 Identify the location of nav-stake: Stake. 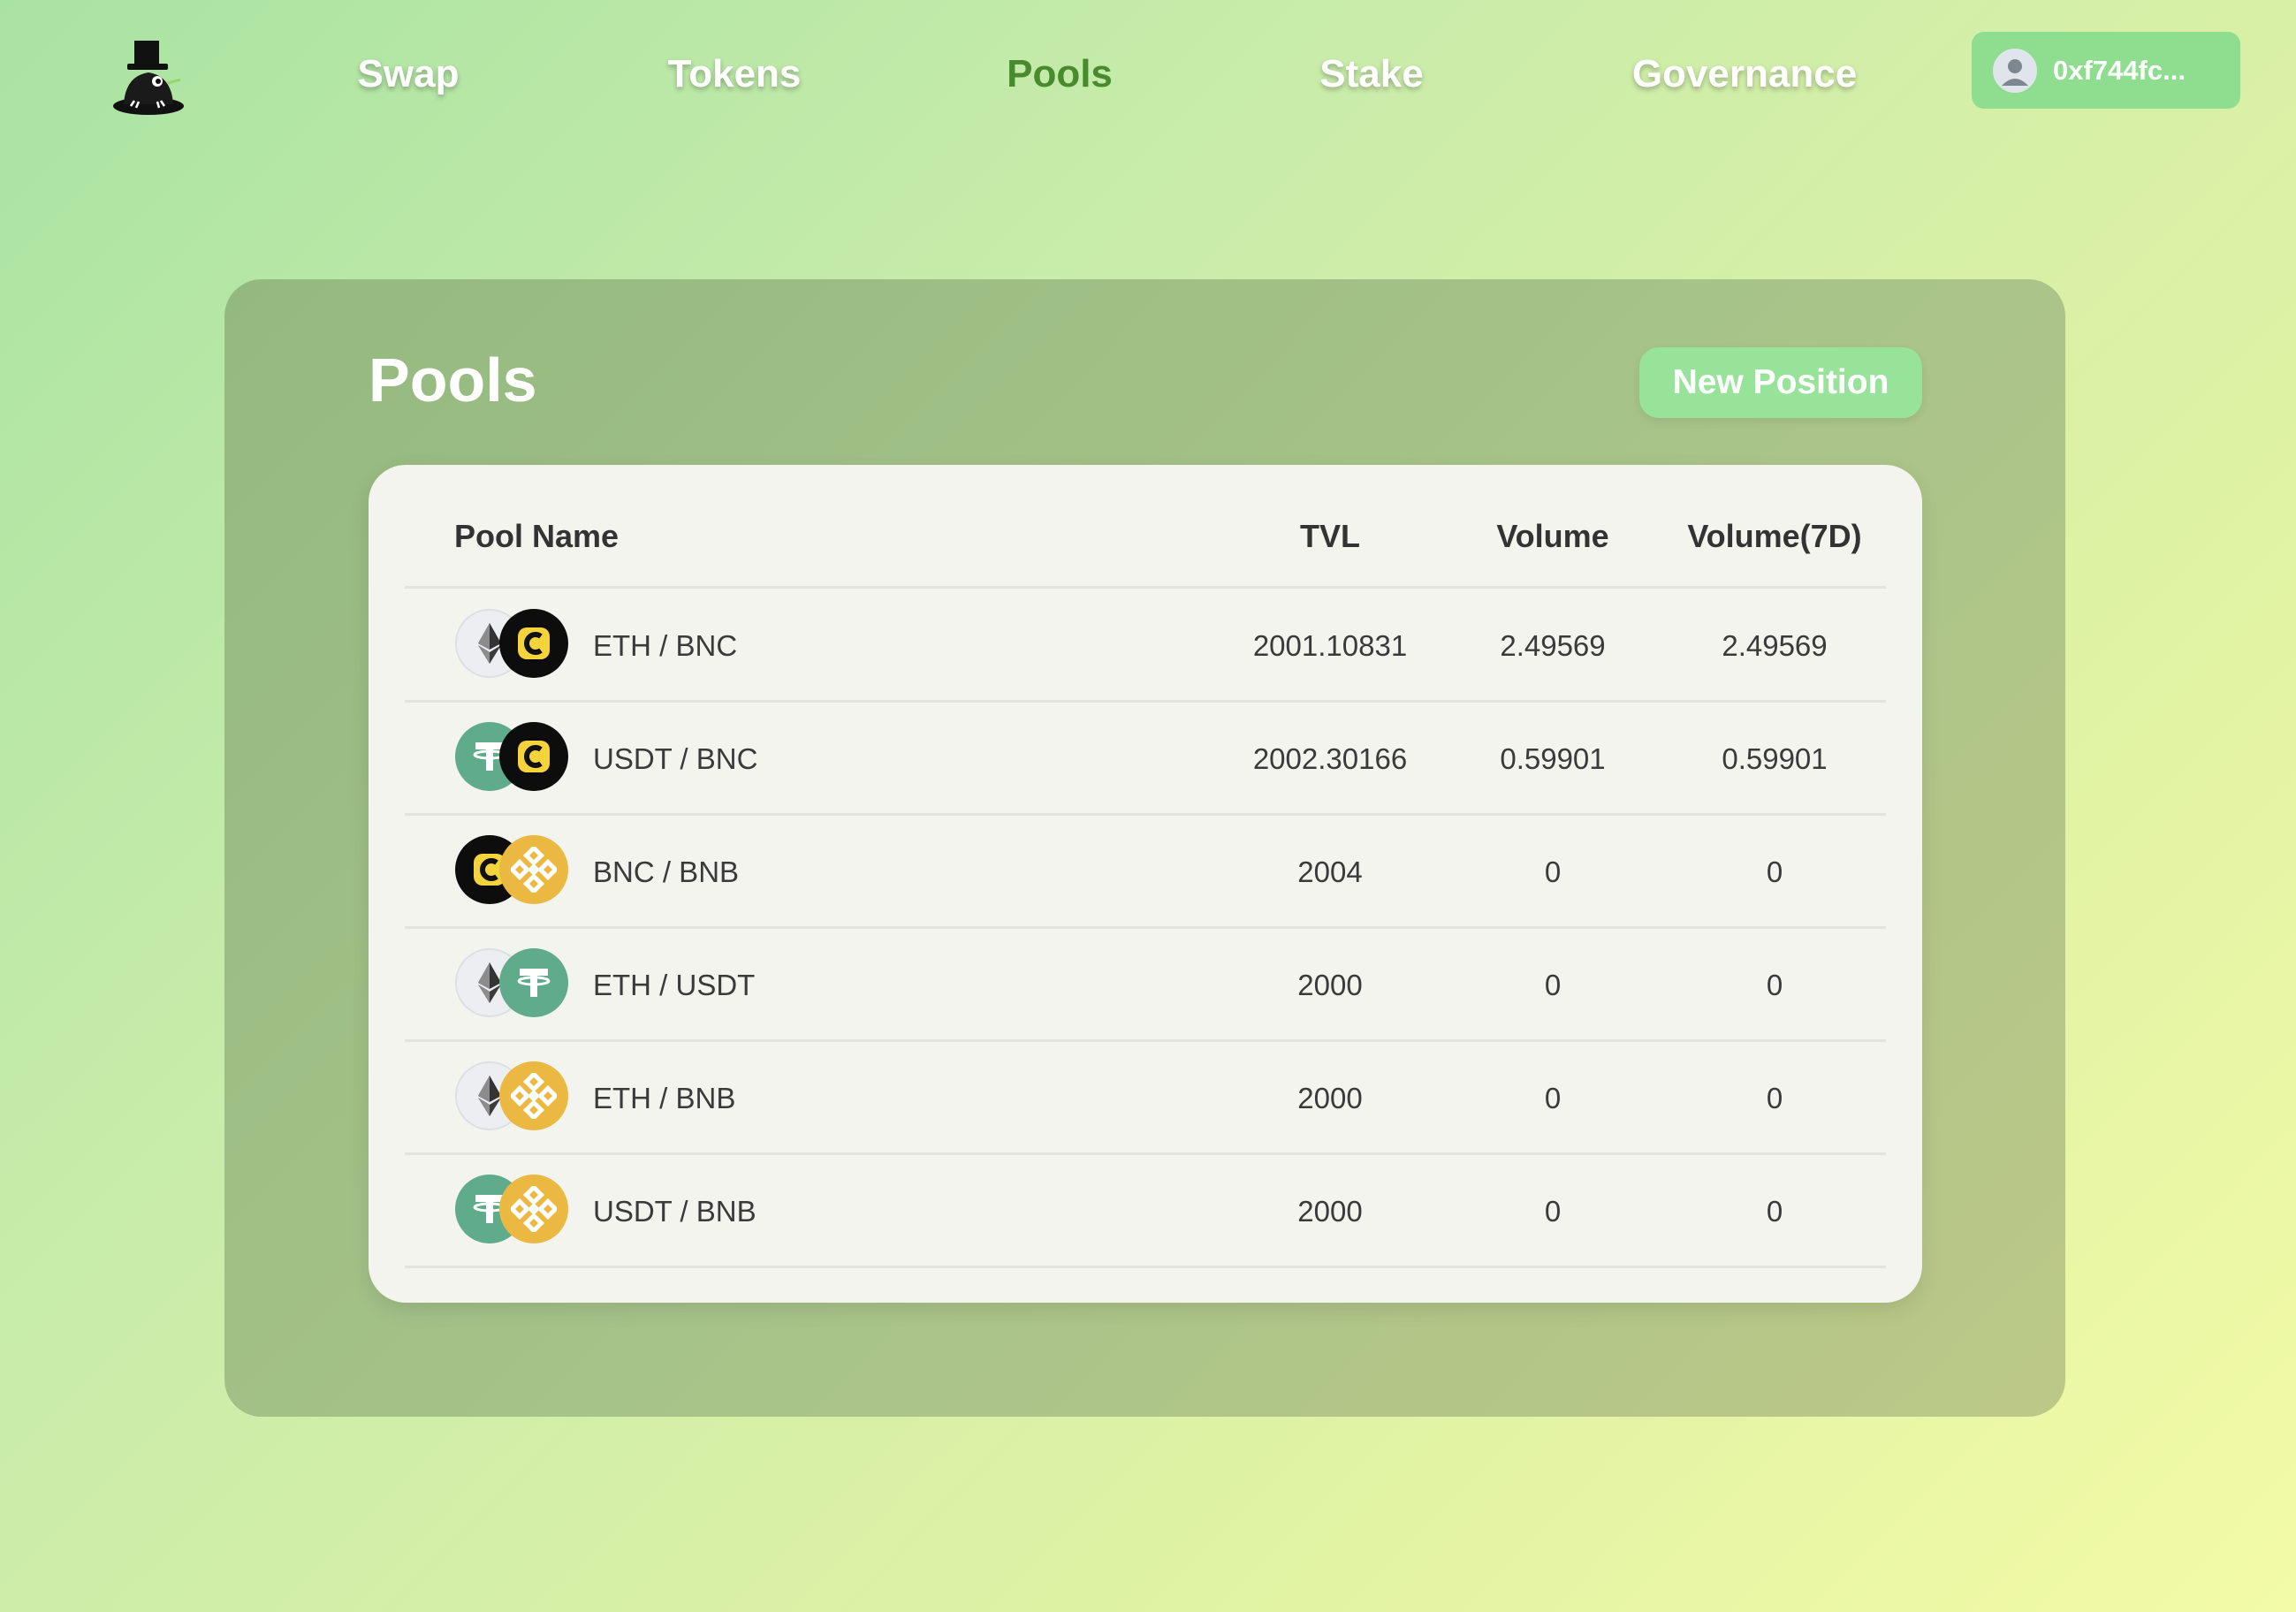
(1371, 74).